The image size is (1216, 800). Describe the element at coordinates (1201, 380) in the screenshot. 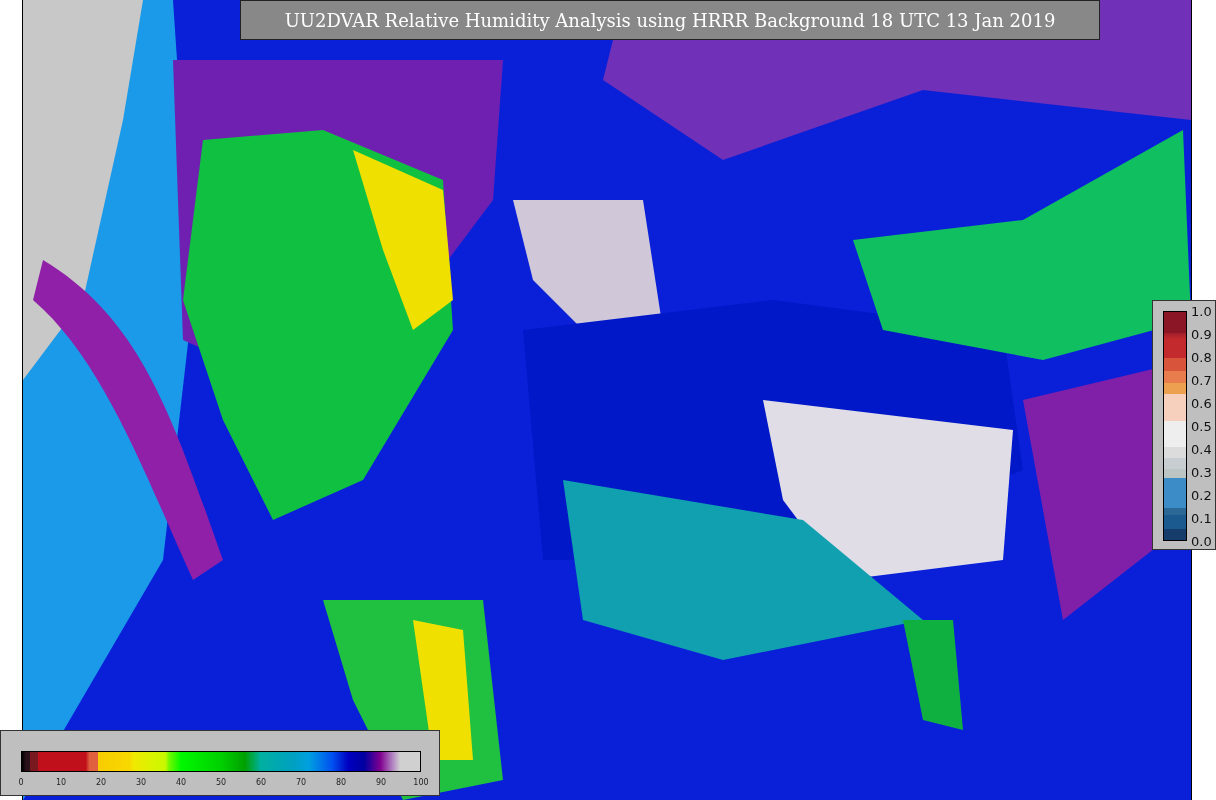

I see `tick-label: 0.7` at that location.